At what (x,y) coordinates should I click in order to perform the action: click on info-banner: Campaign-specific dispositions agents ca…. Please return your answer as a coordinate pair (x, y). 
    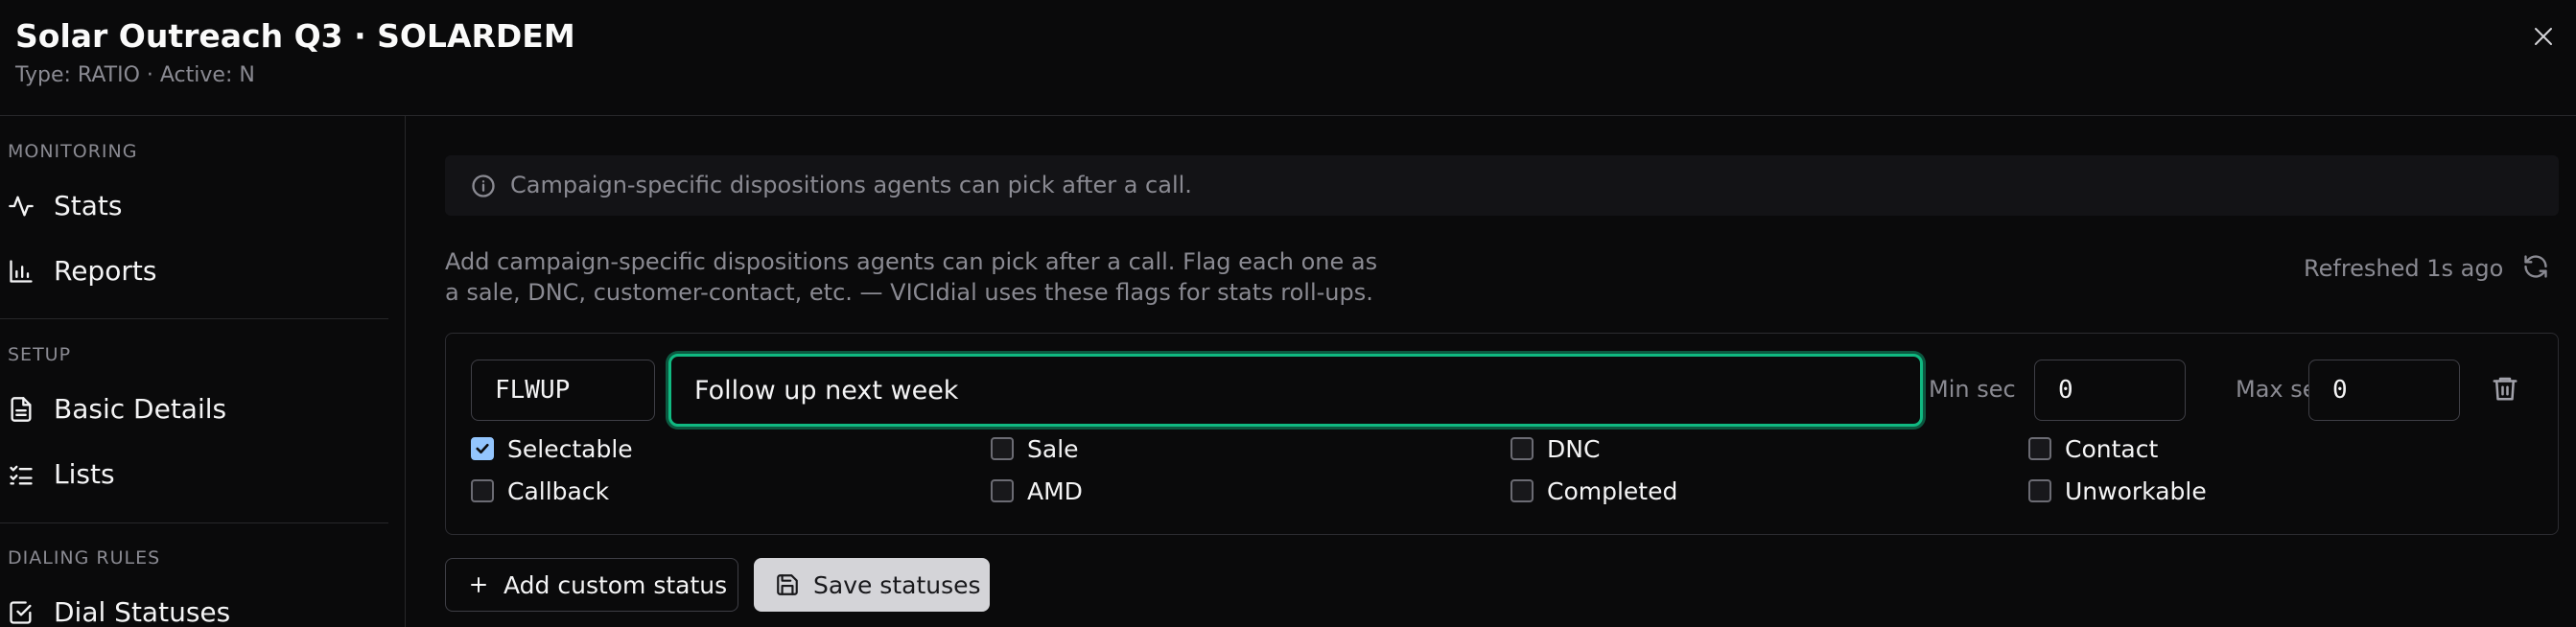
    Looking at the image, I should click on (1502, 185).